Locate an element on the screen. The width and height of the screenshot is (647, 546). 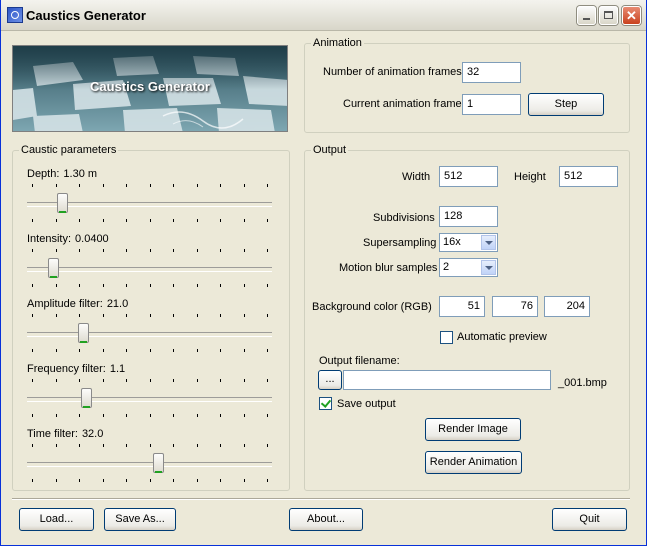
slider-label: Intensity: 0.0400 is located at coordinates (68, 239).